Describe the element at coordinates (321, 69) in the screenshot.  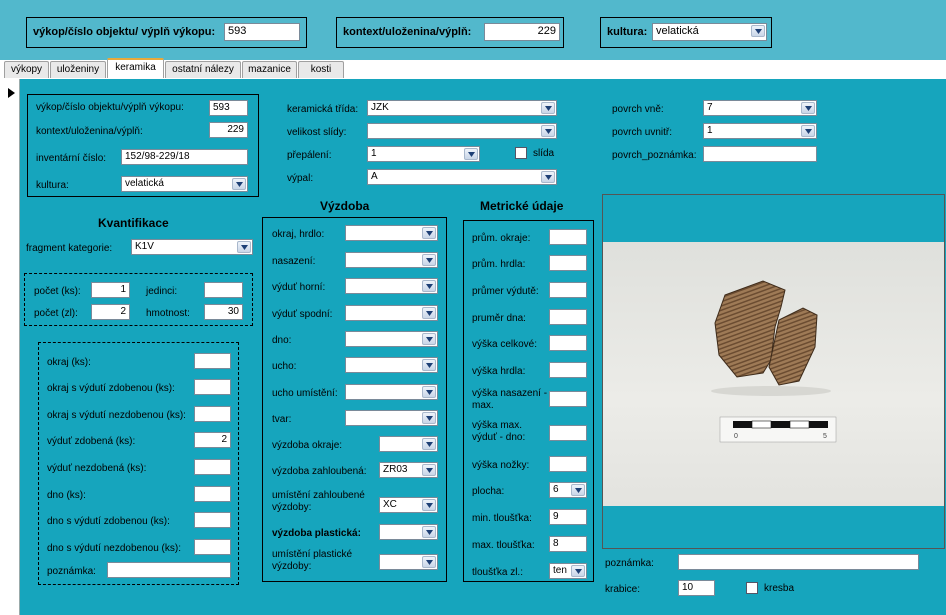
I see `tab-kosti: kosti` at that location.